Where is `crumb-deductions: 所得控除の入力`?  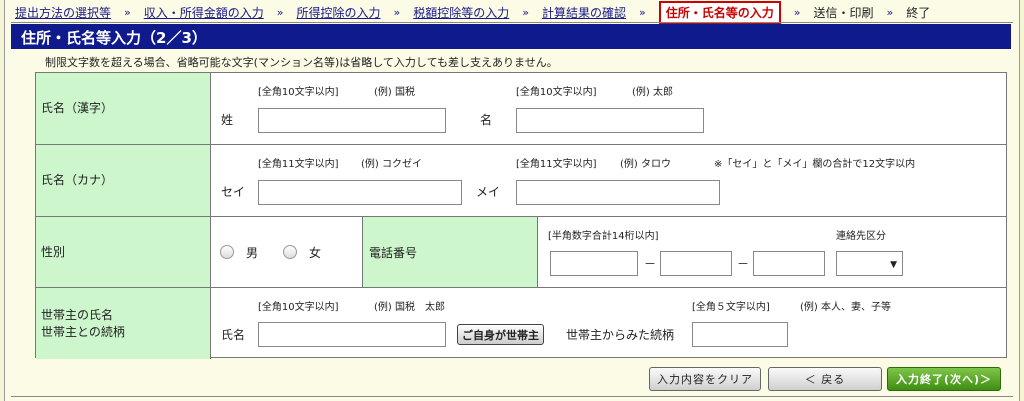 crumb-deductions: 所得控除の入力 is located at coordinates (339, 12).